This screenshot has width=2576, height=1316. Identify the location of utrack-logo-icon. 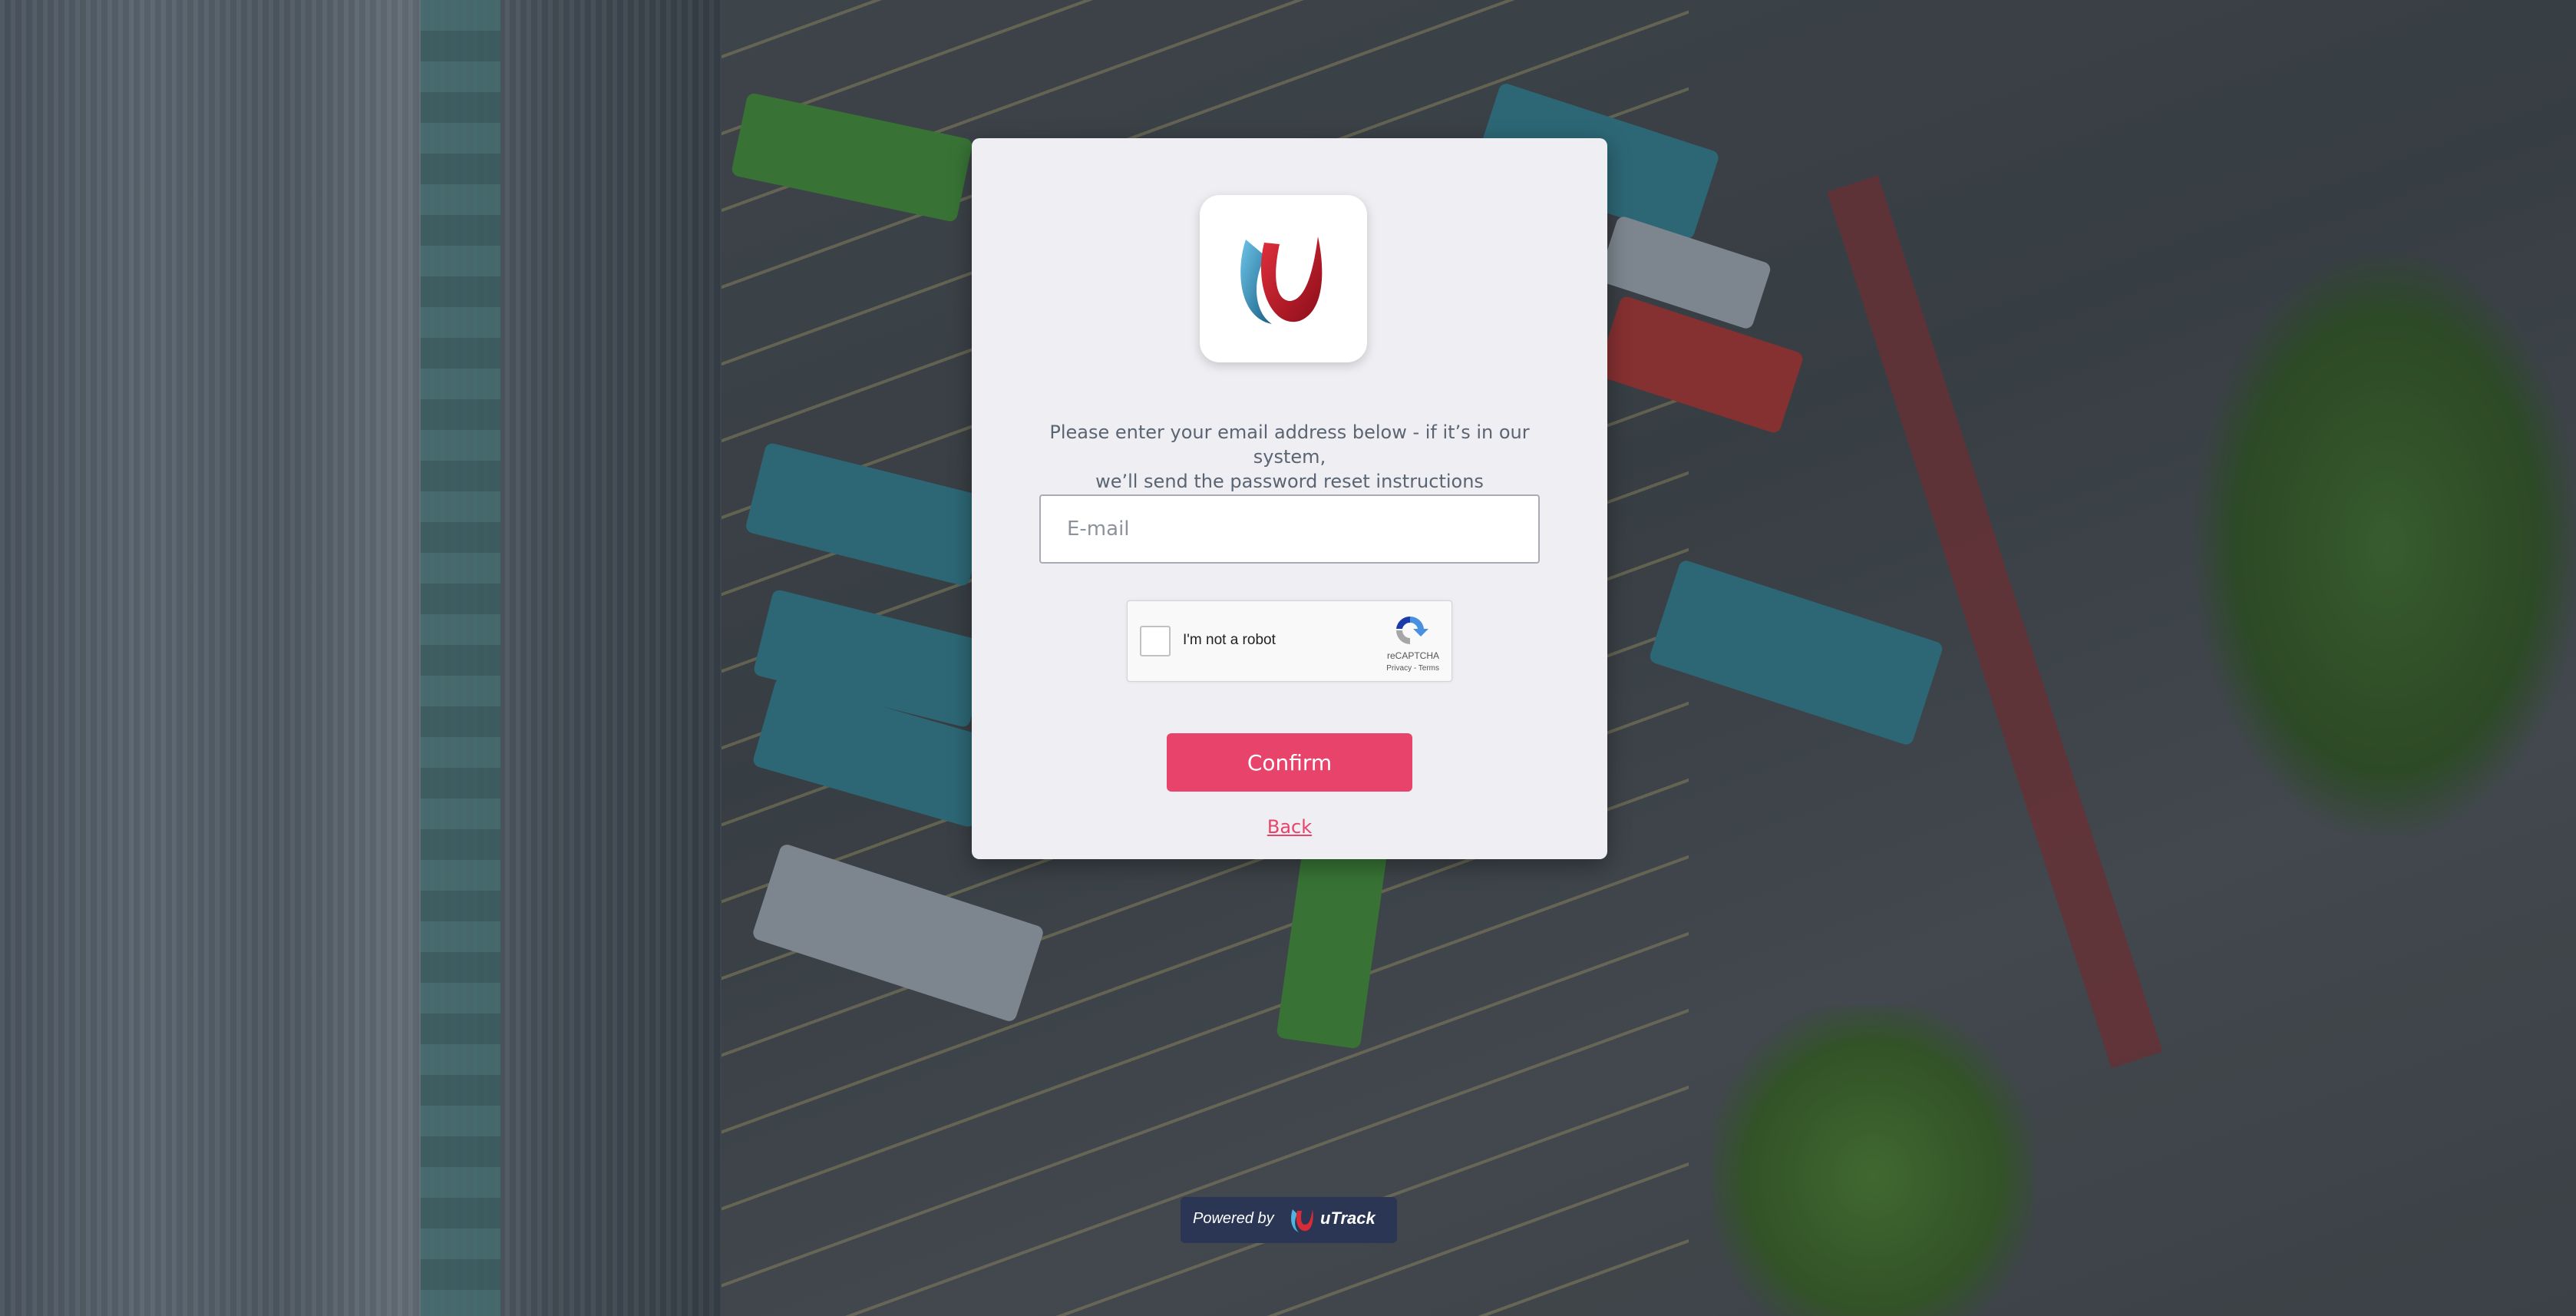
(1281, 280).